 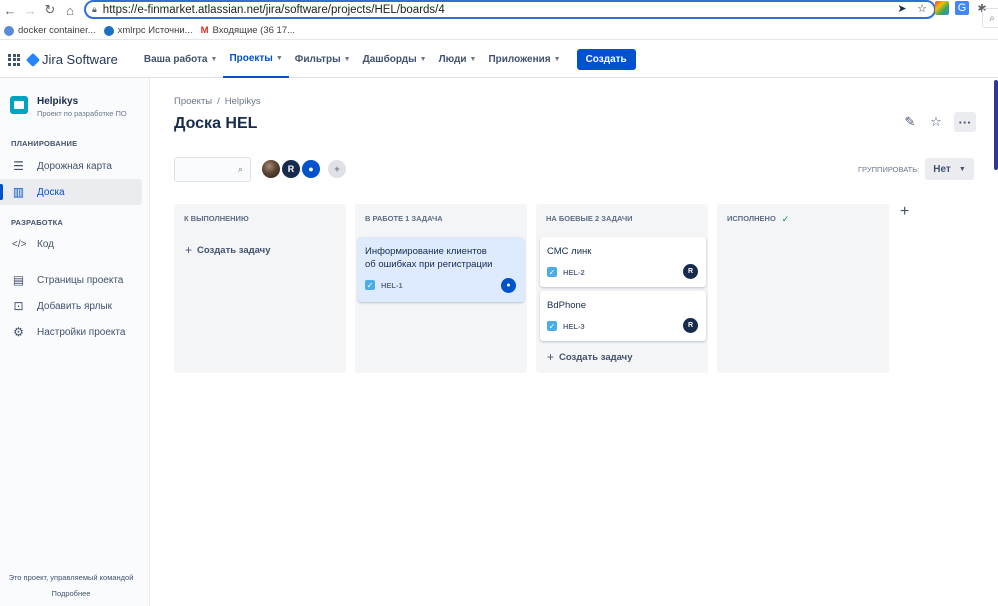 What do you see at coordinates (71, 59) in the screenshot?
I see `jira-logo: Jira Software` at bounding box center [71, 59].